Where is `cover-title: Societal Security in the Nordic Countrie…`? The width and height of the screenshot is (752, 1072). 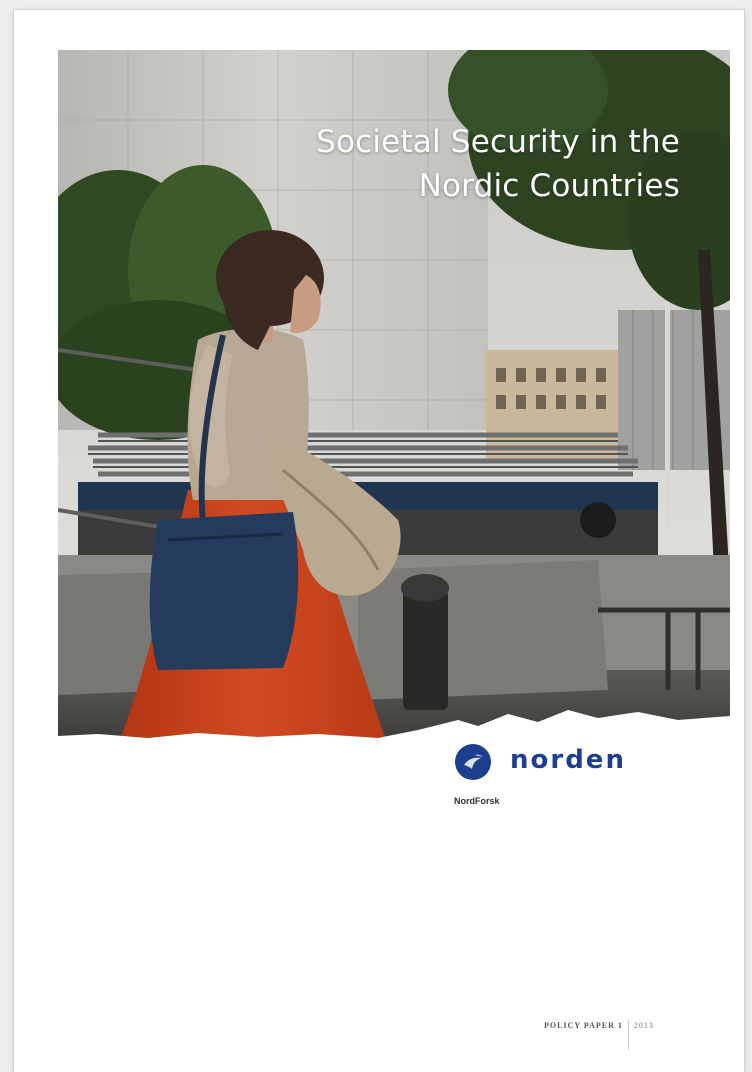
cover-title: Societal Security in the Nordic Countrie… is located at coordinates (498, 164).